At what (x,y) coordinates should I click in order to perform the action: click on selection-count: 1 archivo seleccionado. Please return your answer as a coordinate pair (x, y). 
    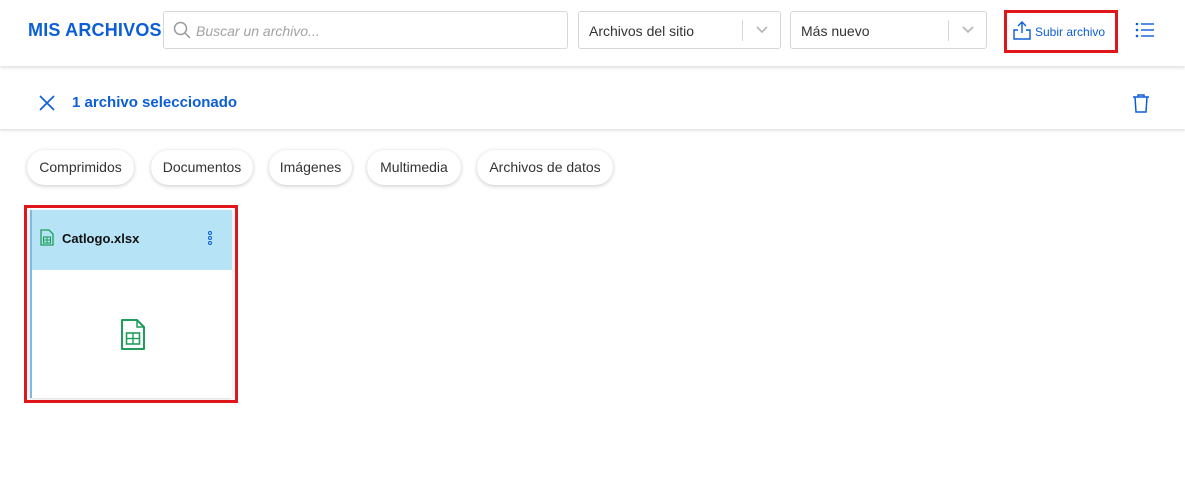
    Looking at the image, I should click on (155, 102).